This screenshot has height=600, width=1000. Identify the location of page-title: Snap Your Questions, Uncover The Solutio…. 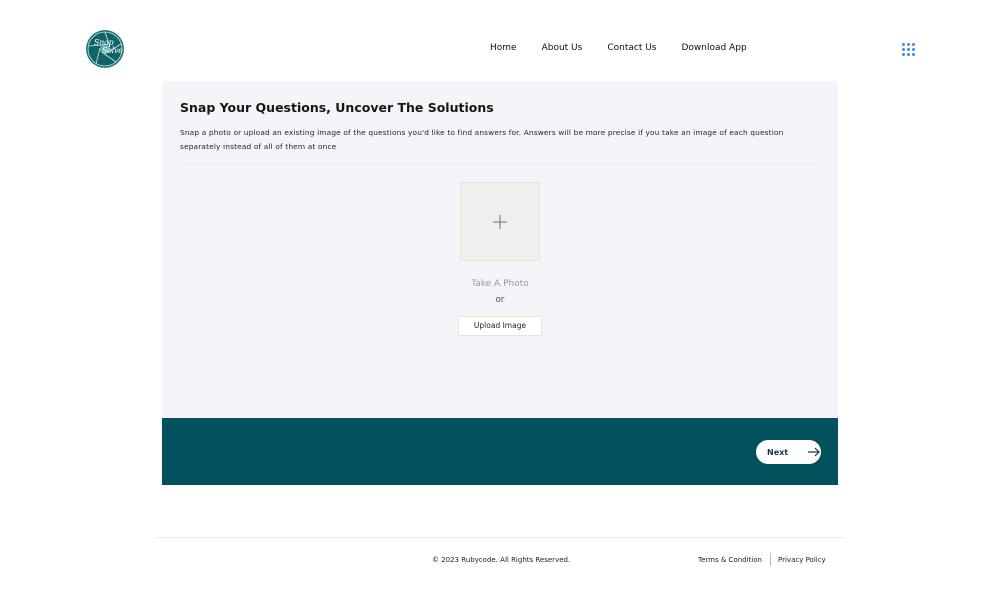
(337, 107).